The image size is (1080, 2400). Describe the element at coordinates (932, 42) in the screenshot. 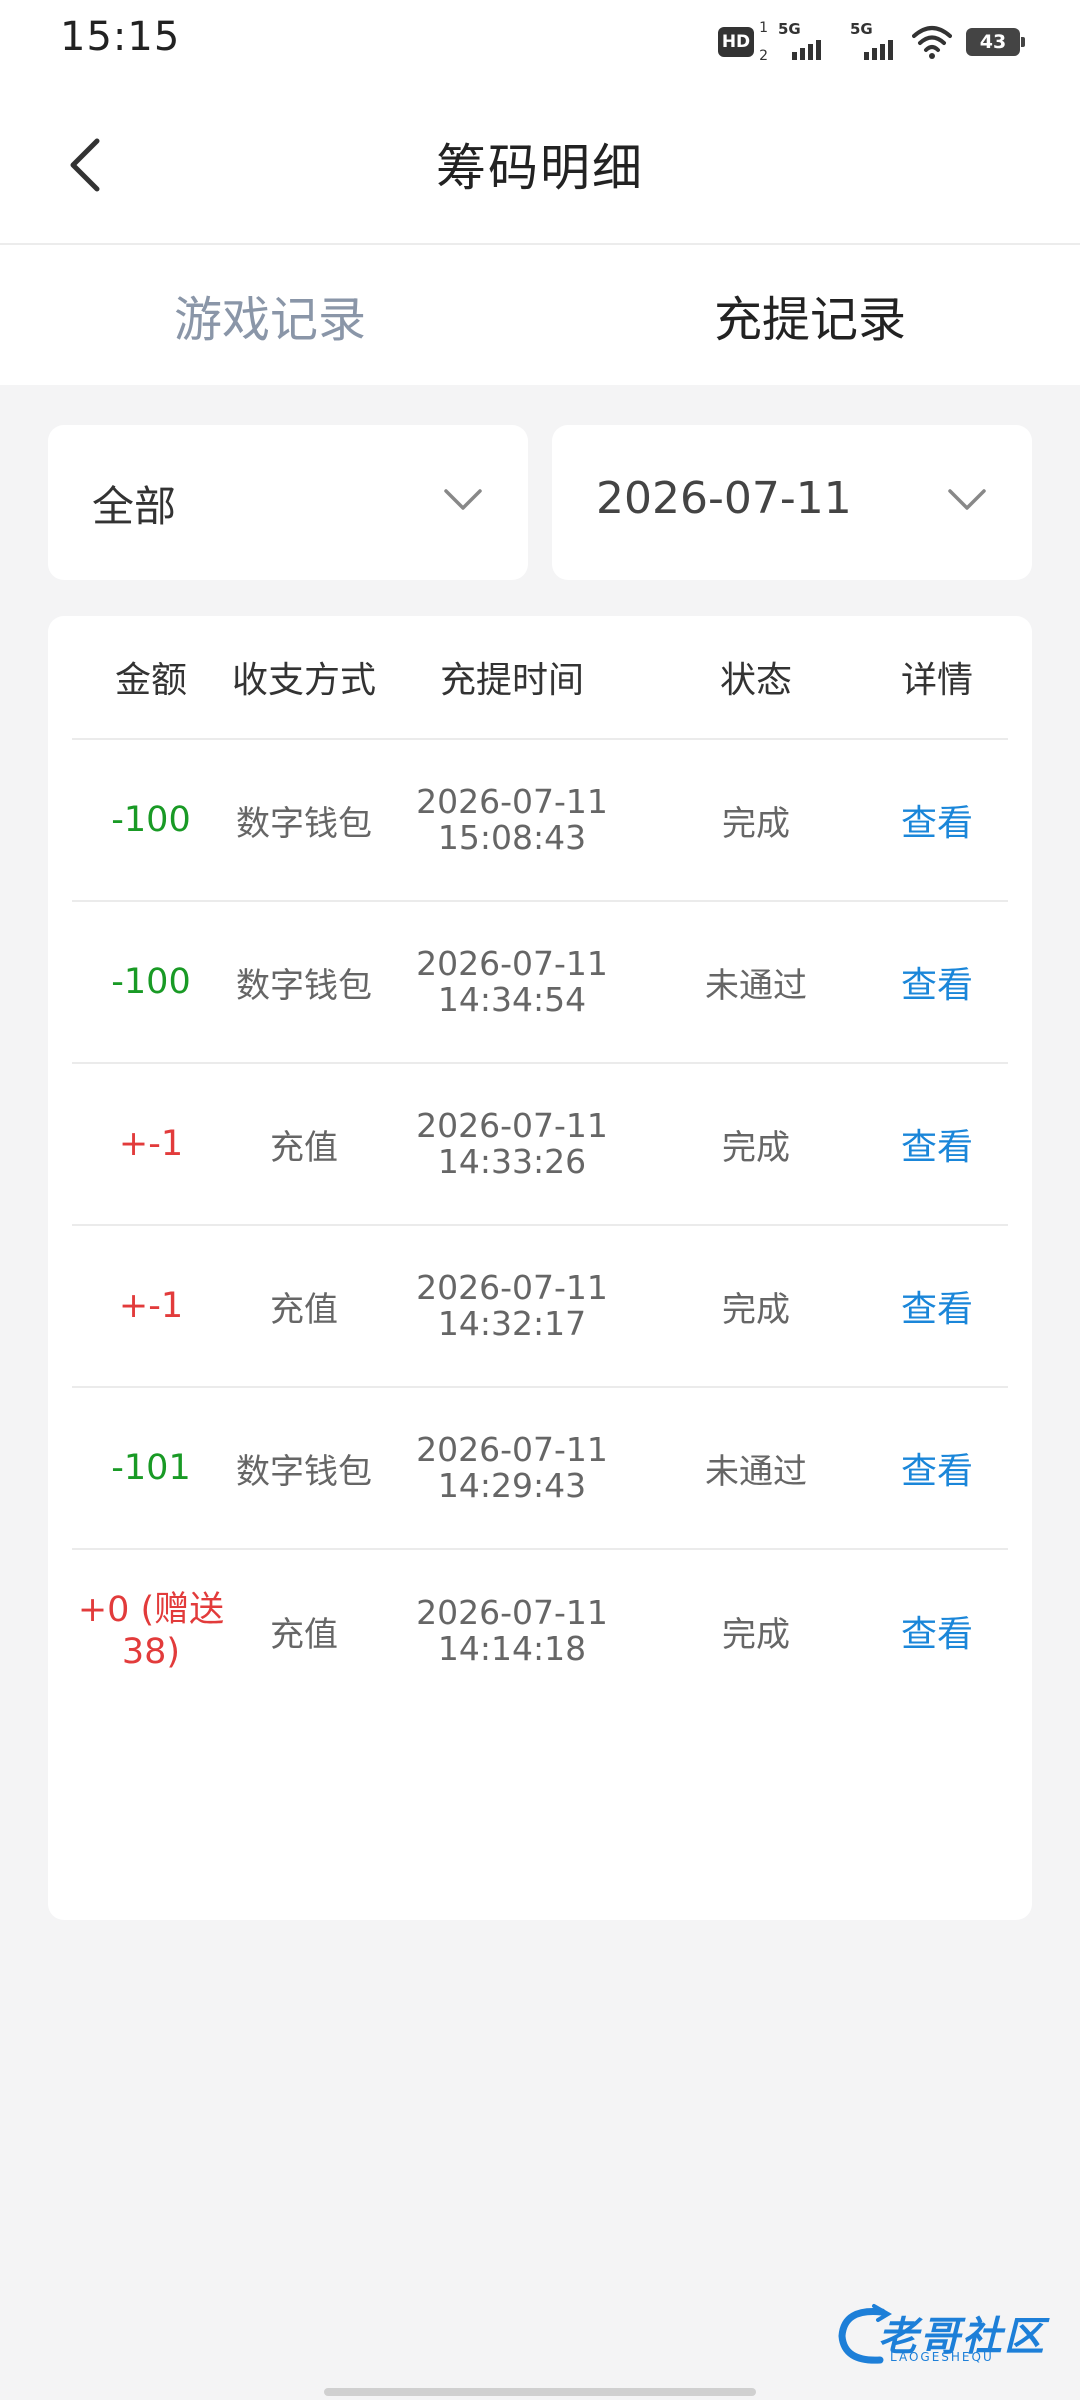

I see `wifi-icon` at that location.